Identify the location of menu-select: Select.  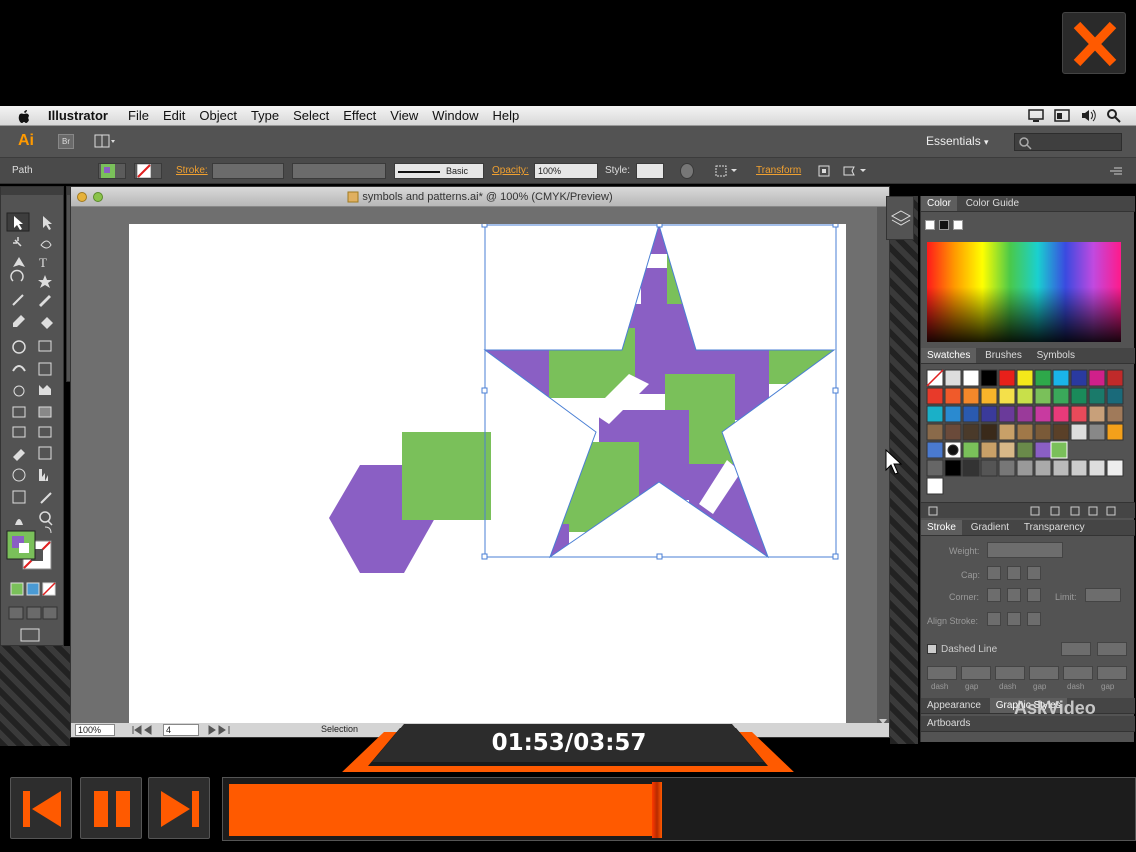
(311, 115).